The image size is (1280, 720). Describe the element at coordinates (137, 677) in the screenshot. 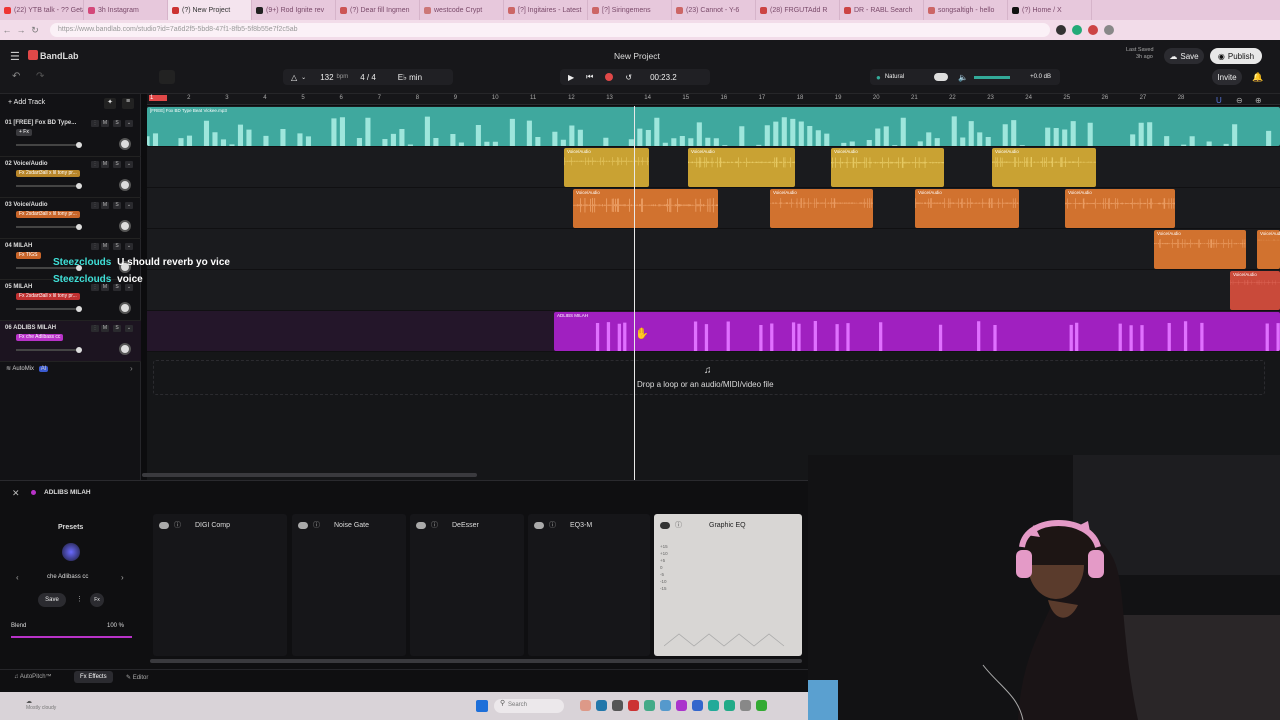

I see `tab-editor: ✎ Editor` at that location.